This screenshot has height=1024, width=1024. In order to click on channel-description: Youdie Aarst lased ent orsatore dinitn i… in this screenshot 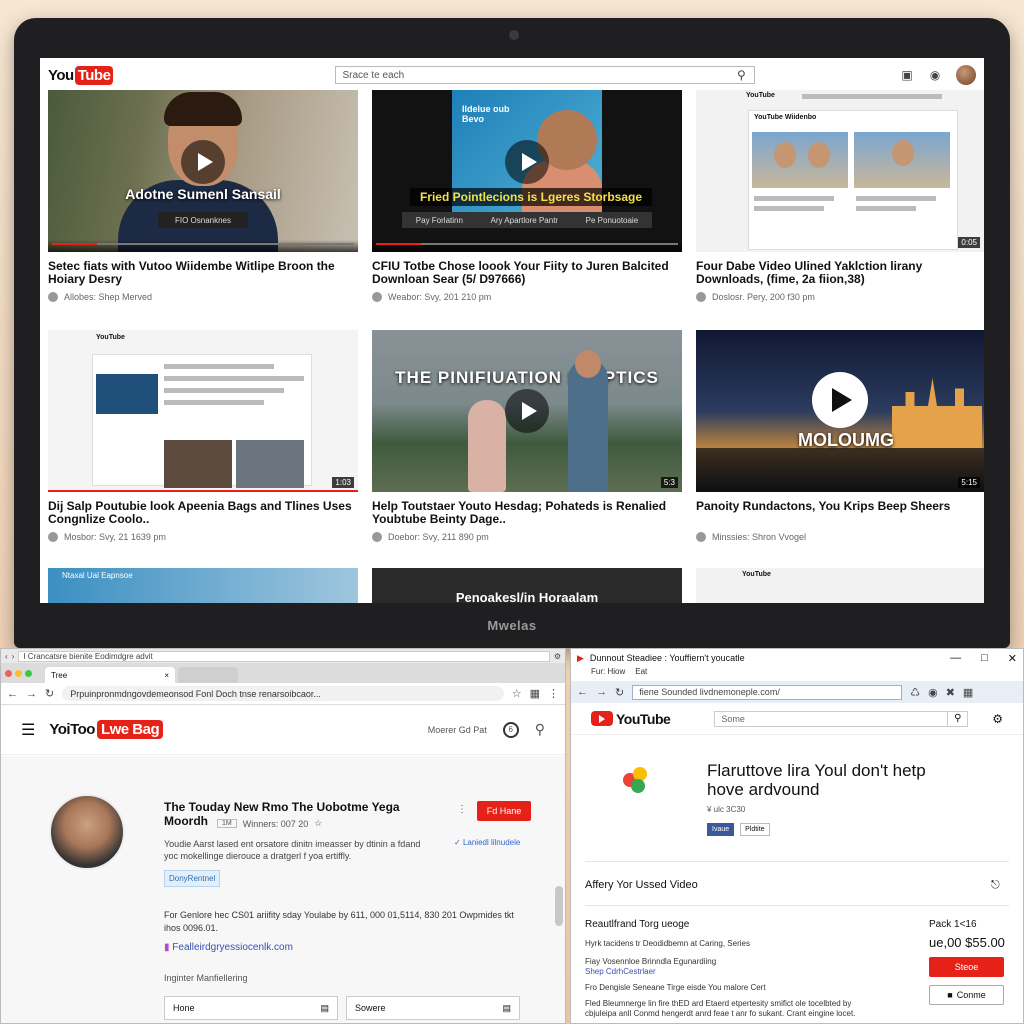, I will do `click(292, 850)`.